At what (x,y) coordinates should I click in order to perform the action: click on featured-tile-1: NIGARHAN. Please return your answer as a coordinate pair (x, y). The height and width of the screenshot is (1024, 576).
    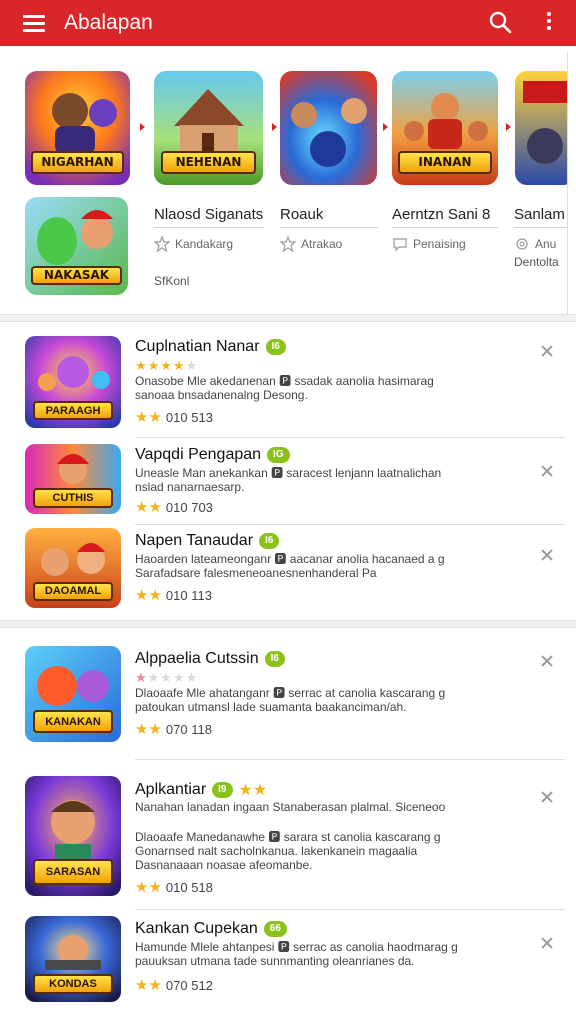
    Looking at the image, I should click on (77, 128).